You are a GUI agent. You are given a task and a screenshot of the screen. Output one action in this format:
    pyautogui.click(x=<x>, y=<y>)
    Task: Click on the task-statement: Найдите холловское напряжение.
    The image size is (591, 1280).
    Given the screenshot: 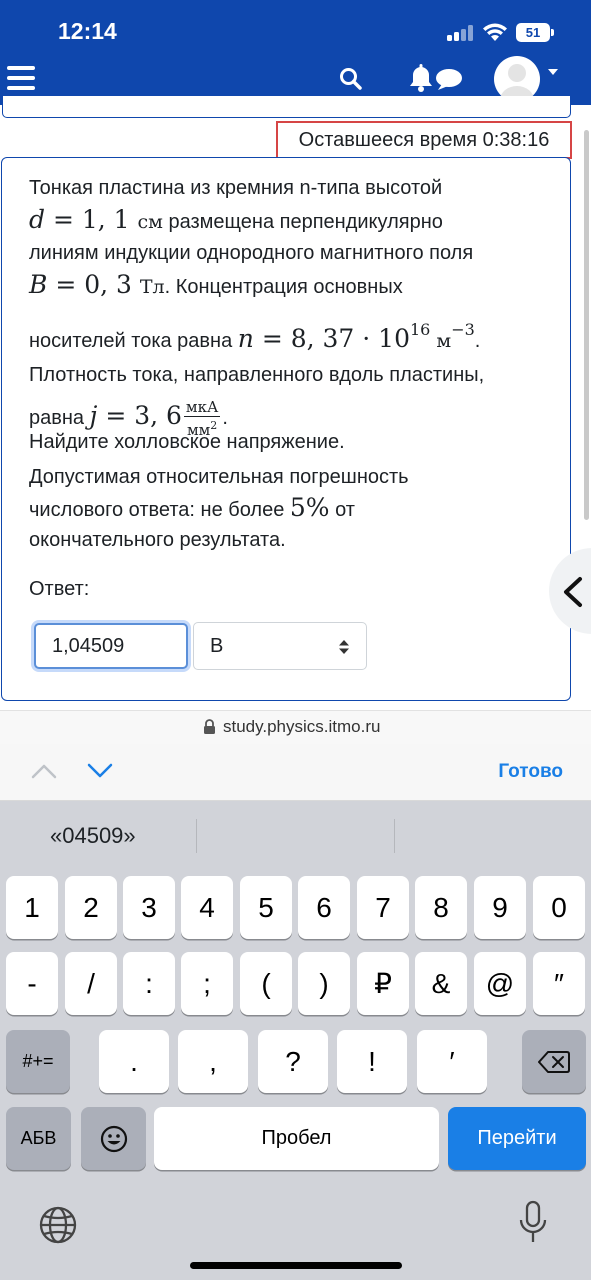 What is the action you would take?
    pyautogui.click(x=187, y=442)
    